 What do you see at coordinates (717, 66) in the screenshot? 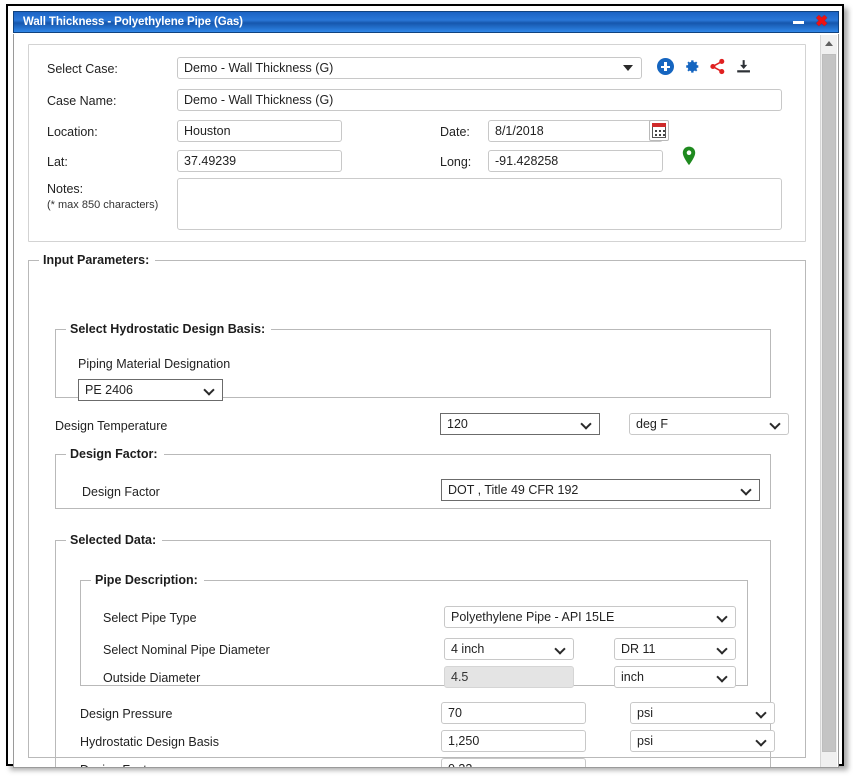
I see `share-icon` at bounding box center [717, 66].